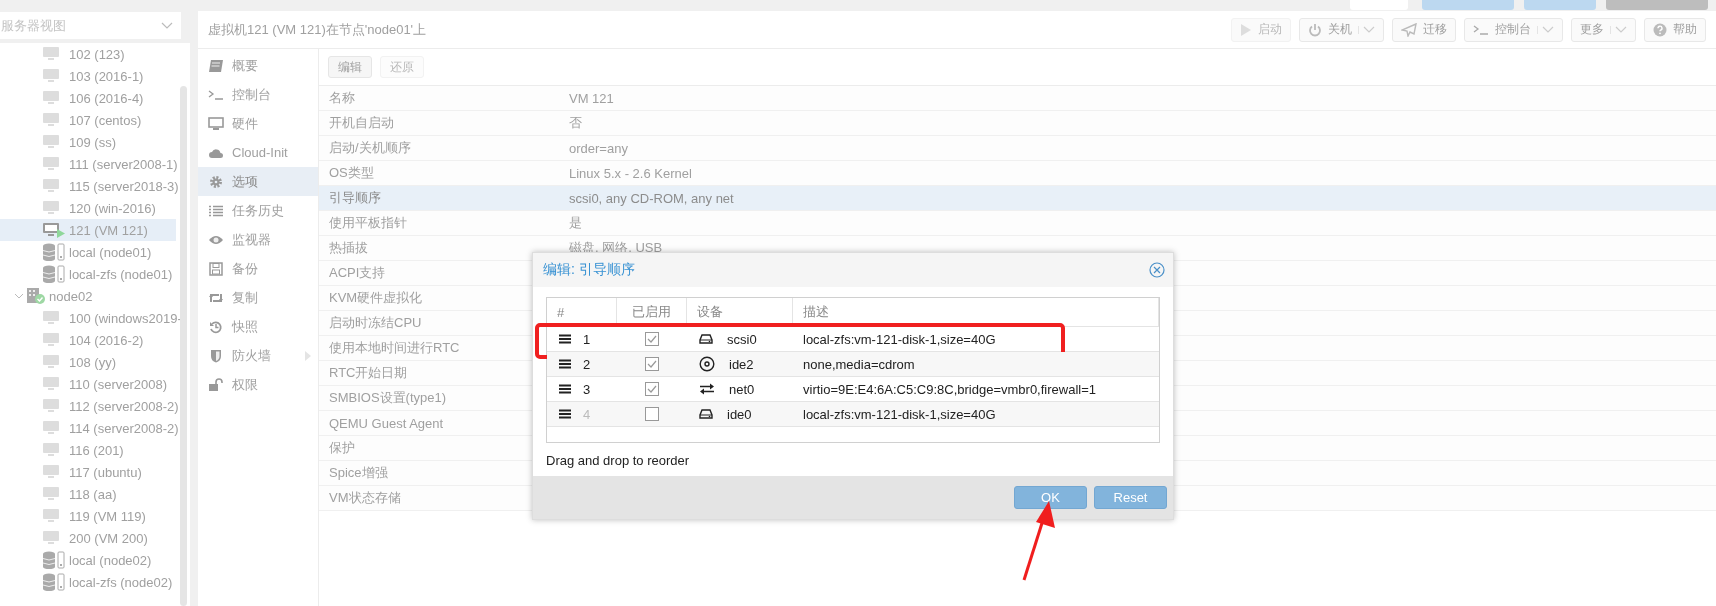 Image resolution: width=1716 pixels, height=606 pixels. Describe the element at coordinates (741, 364) in the screenshot. I see `device-name: ide2` at that location.